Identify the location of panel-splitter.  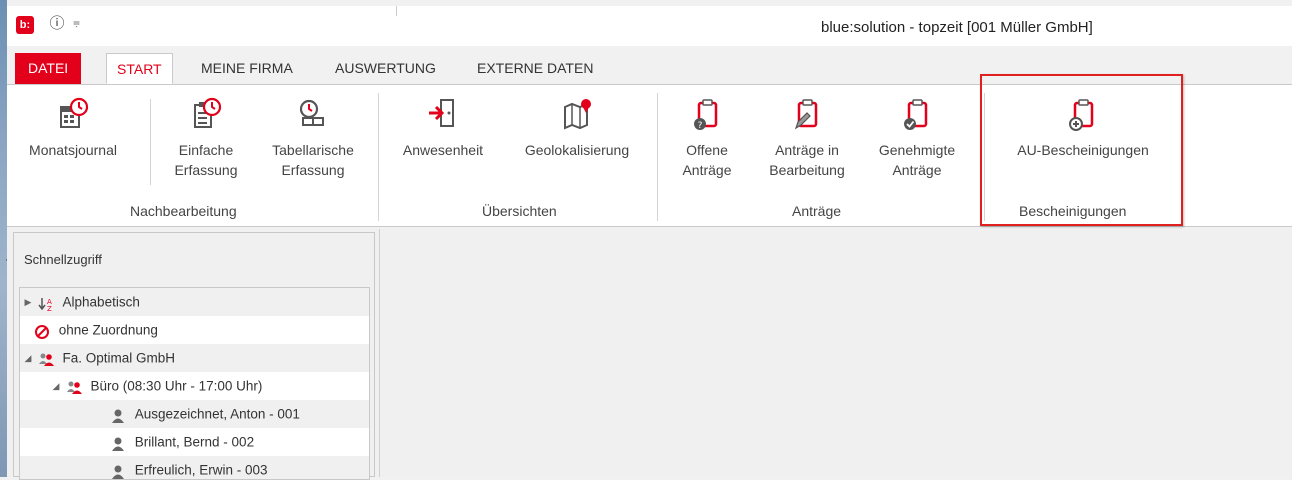
(379, 353).